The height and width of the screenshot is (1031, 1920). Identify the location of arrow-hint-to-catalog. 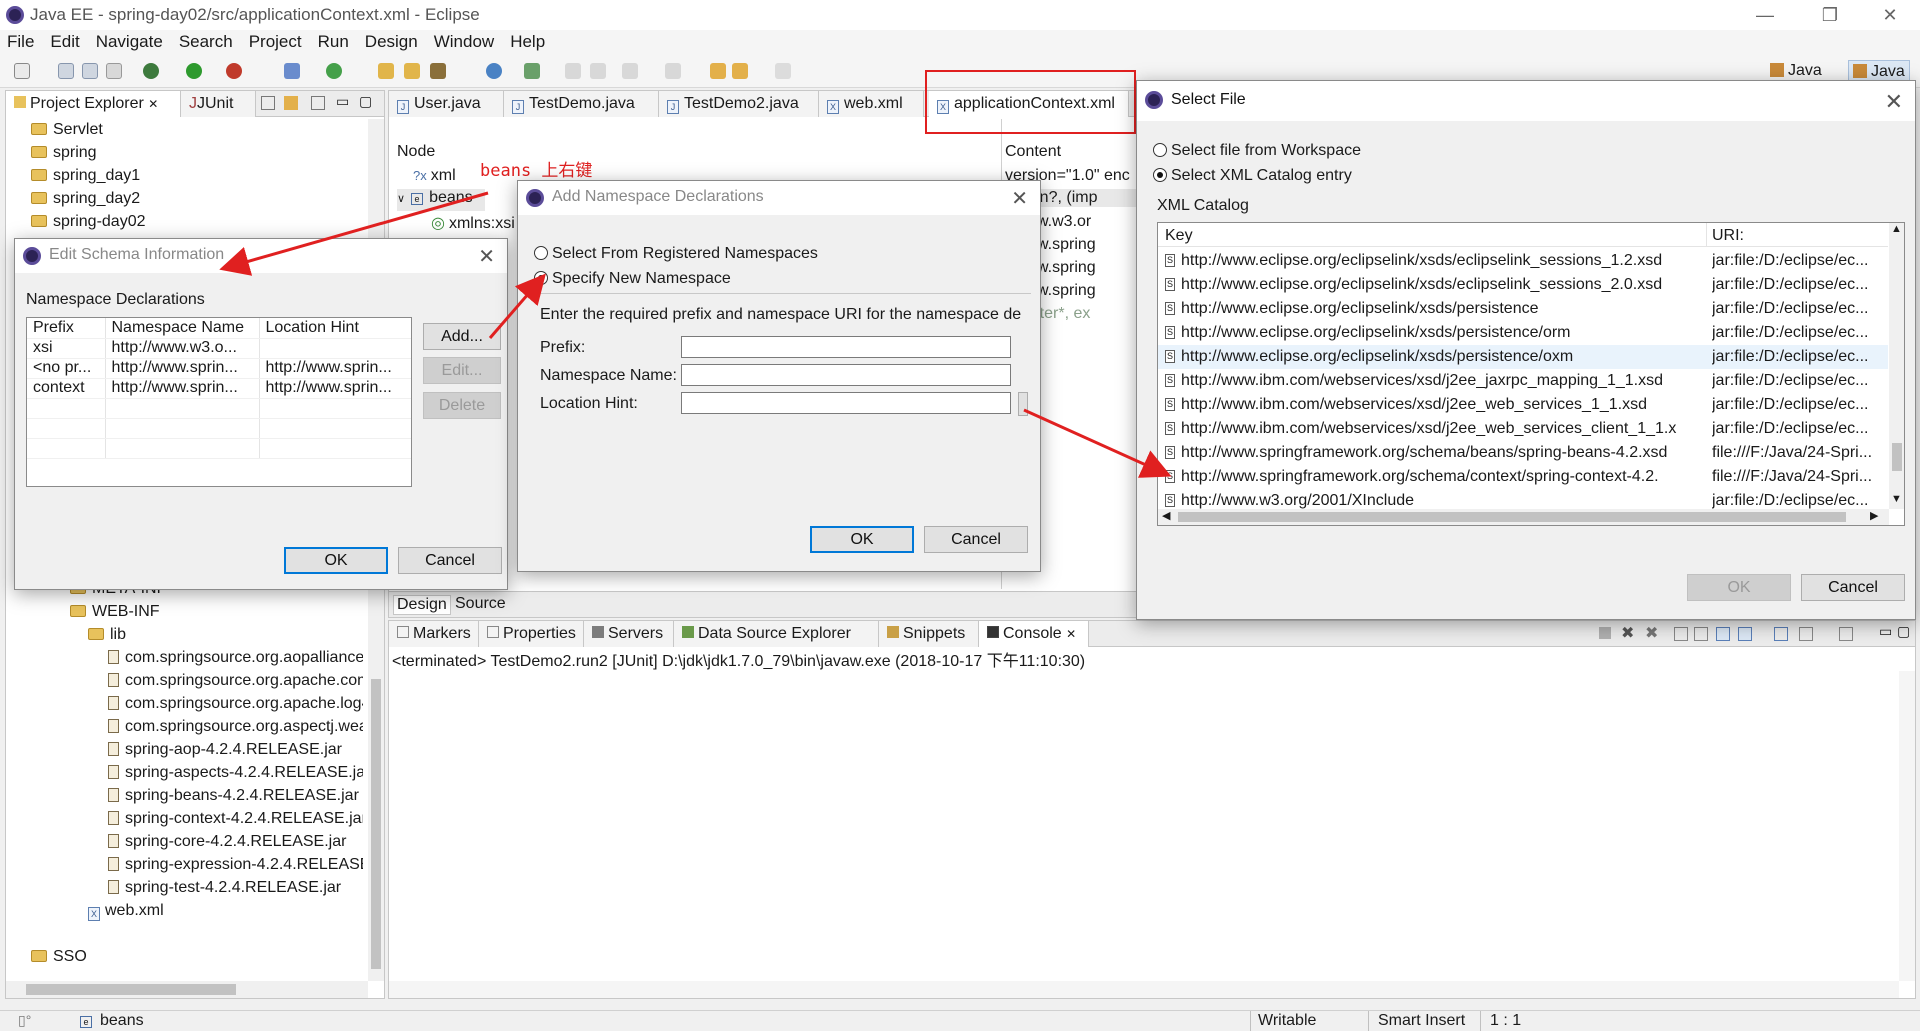
(1097, 443).